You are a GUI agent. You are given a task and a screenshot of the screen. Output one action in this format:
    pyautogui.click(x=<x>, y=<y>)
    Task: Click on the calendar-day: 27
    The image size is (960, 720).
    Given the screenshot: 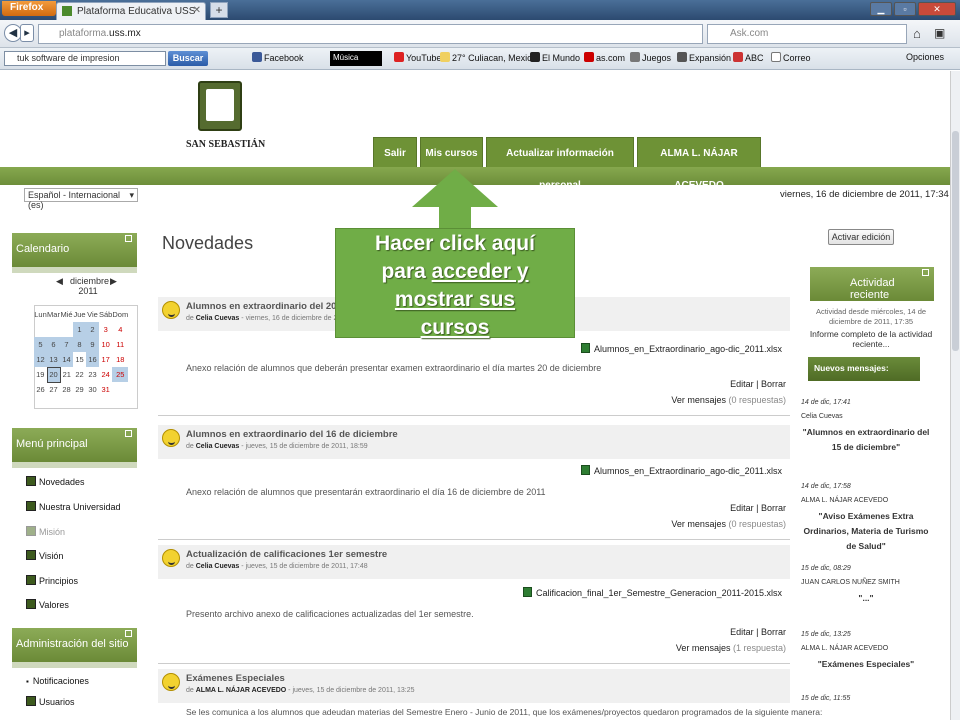 What is the action you would take?
    pyautogui.click(x=53, y=389)
    